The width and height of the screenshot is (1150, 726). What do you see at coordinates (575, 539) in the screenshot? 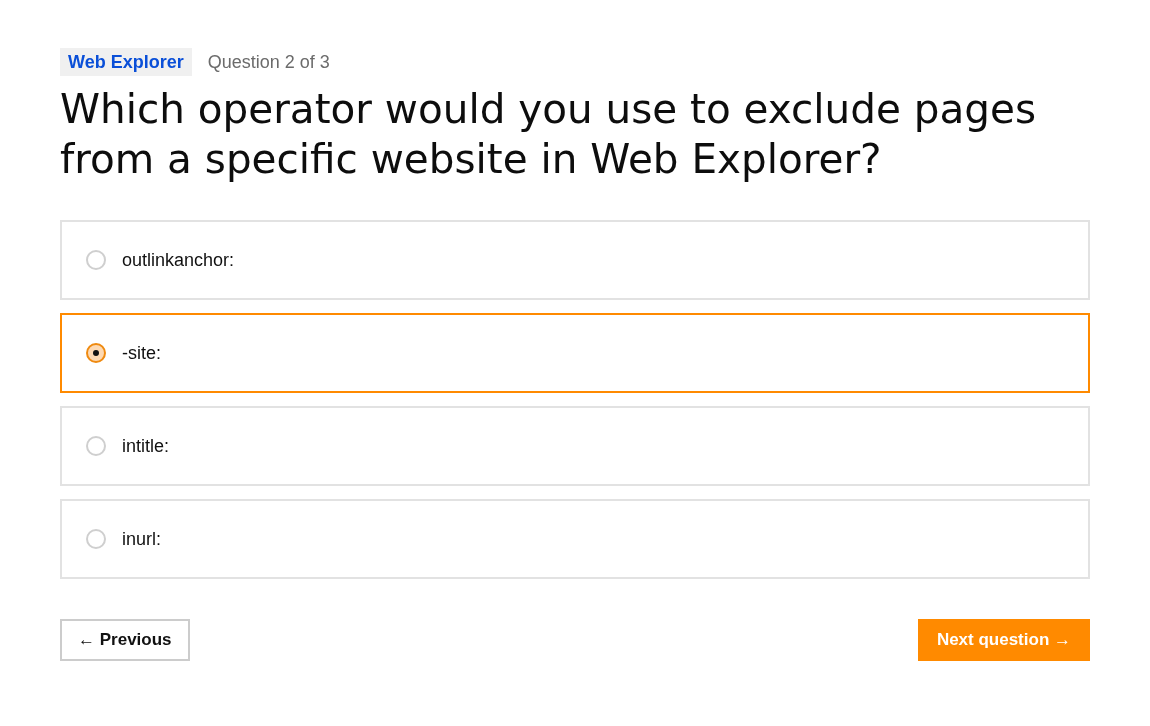
I see `answer-option: inurl:` at bounding box center [575, 539].